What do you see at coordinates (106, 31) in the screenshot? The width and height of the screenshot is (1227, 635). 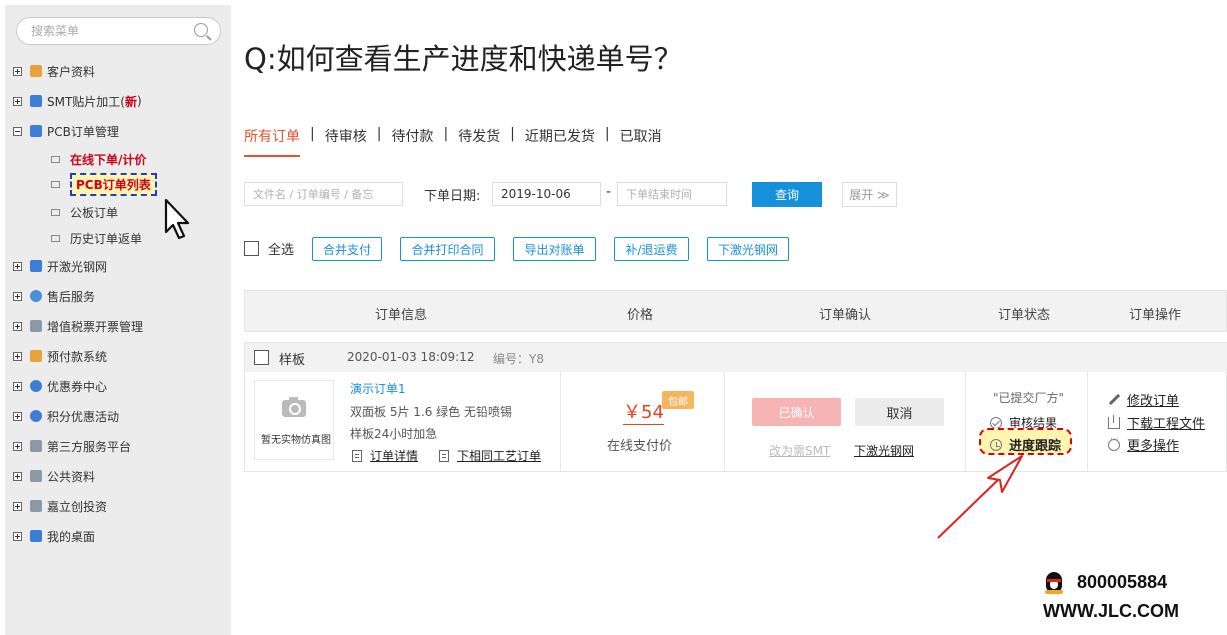 I see `menu-search-input` at bounding box center [106, 31].